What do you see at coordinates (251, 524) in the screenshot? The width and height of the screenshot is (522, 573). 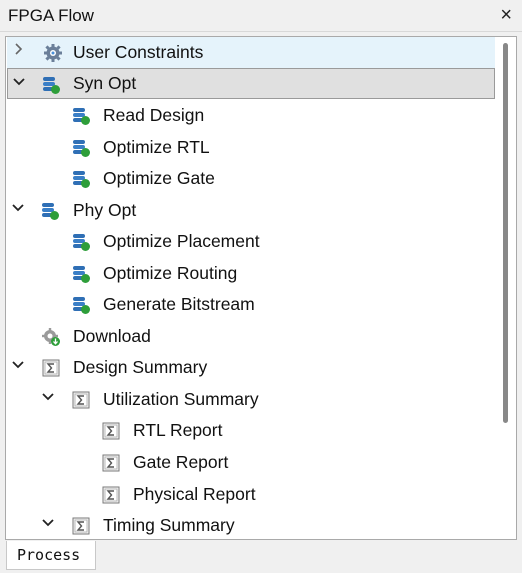 I see `tree-item-timing-summary: Timing Summary` at bounding box center [251, 524].